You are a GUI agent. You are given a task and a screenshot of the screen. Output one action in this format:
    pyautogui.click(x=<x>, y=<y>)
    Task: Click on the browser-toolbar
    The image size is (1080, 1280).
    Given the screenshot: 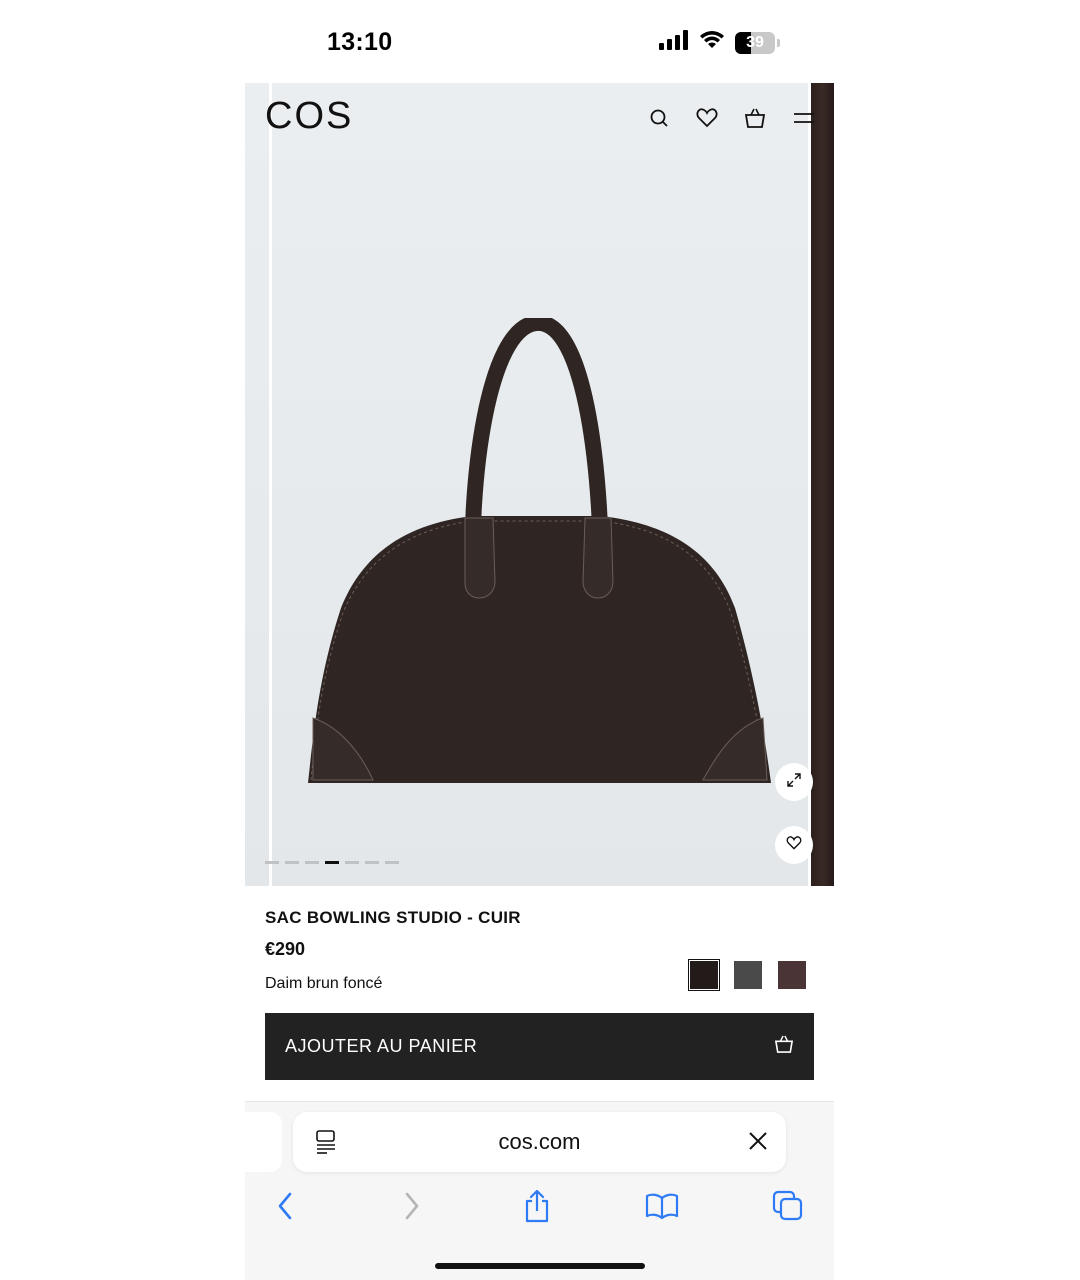 What is the action you would take?
    pyautogui.click(x=539, y=1207)
    